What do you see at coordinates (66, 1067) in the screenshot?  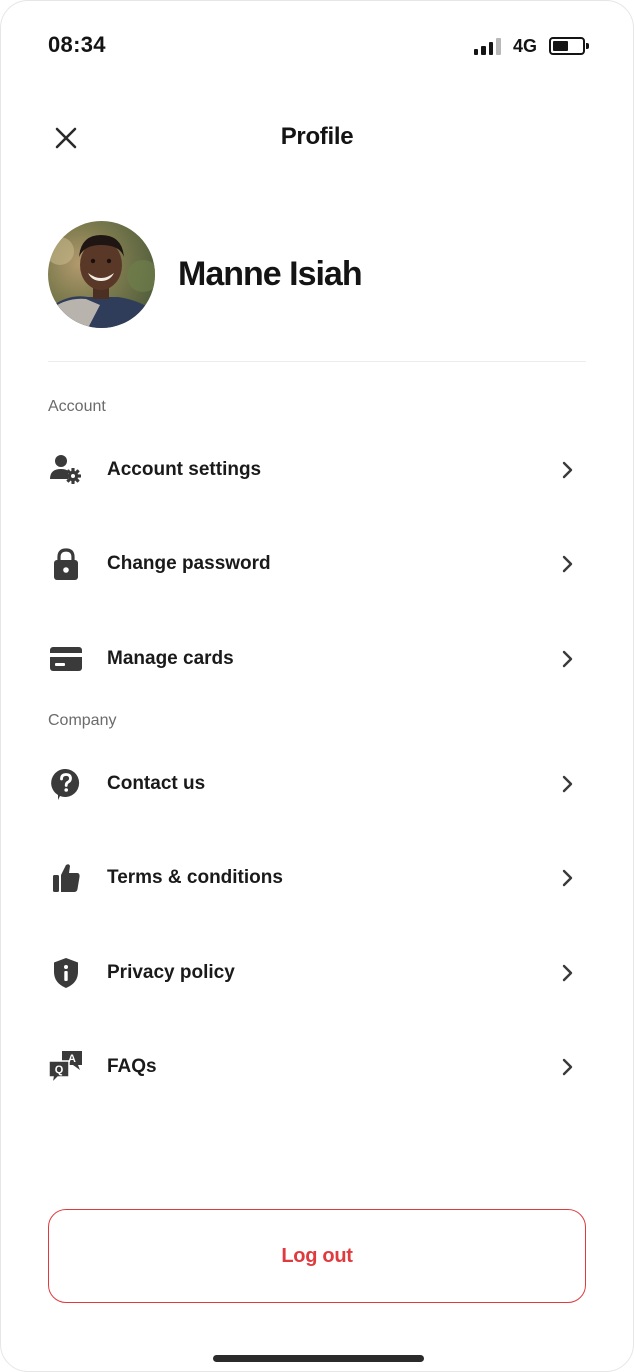 I see `qa-bubbles-icon: A Q` at bounding box center [66, 1067].